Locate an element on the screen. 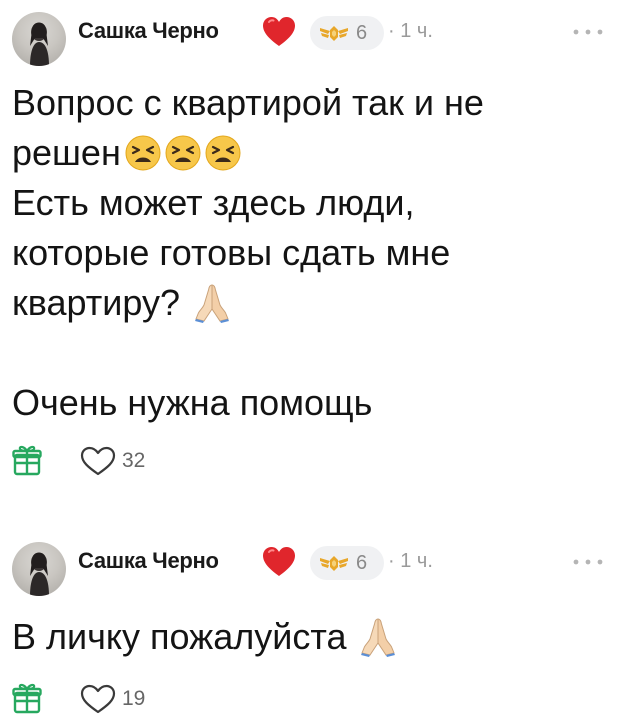 This screenshot has width=633, height=723. text-line: квартиру? is located at coordinates (96, 302).